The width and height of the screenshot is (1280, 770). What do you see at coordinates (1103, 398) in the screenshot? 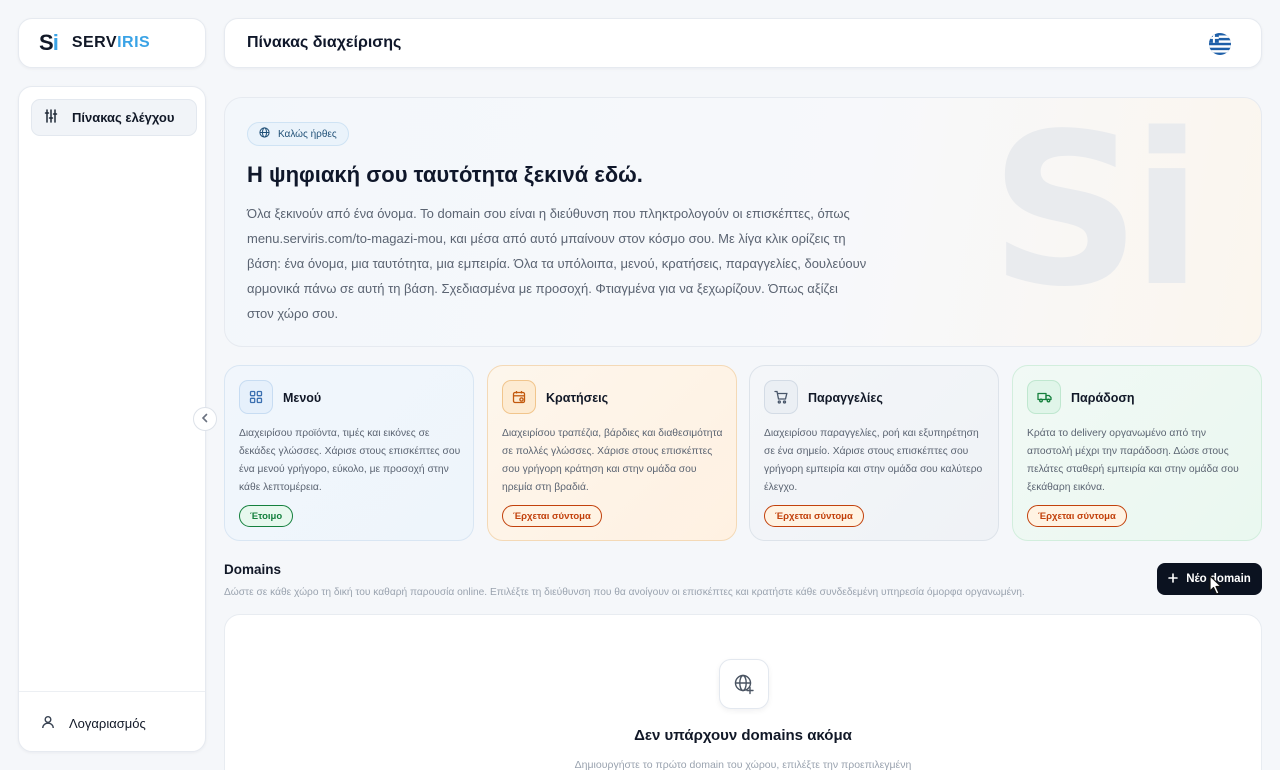
I see `feature-title: Παράδοση` at bounding box center [1103, 398].